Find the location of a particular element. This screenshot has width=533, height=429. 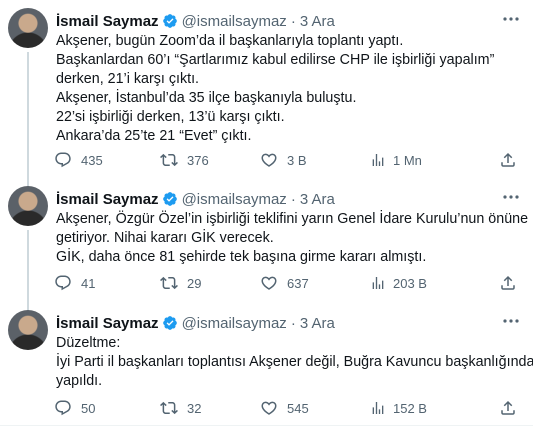

like-count: 637 is located at coordinates (298, 283).